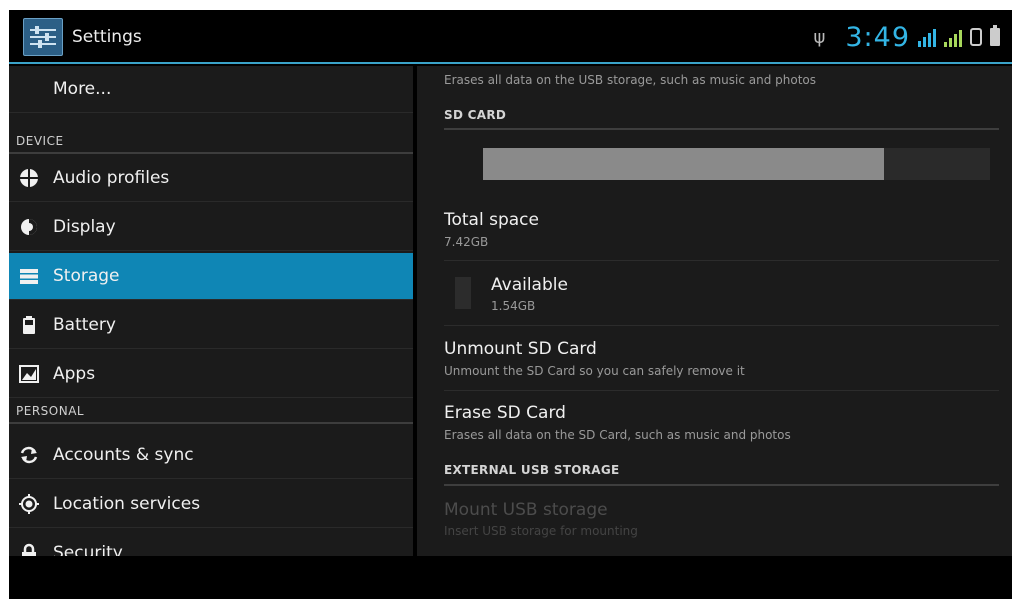  Describe the element at coordinates (976, 37) in the screenshot. I see `bluetooth-icon` at that location.